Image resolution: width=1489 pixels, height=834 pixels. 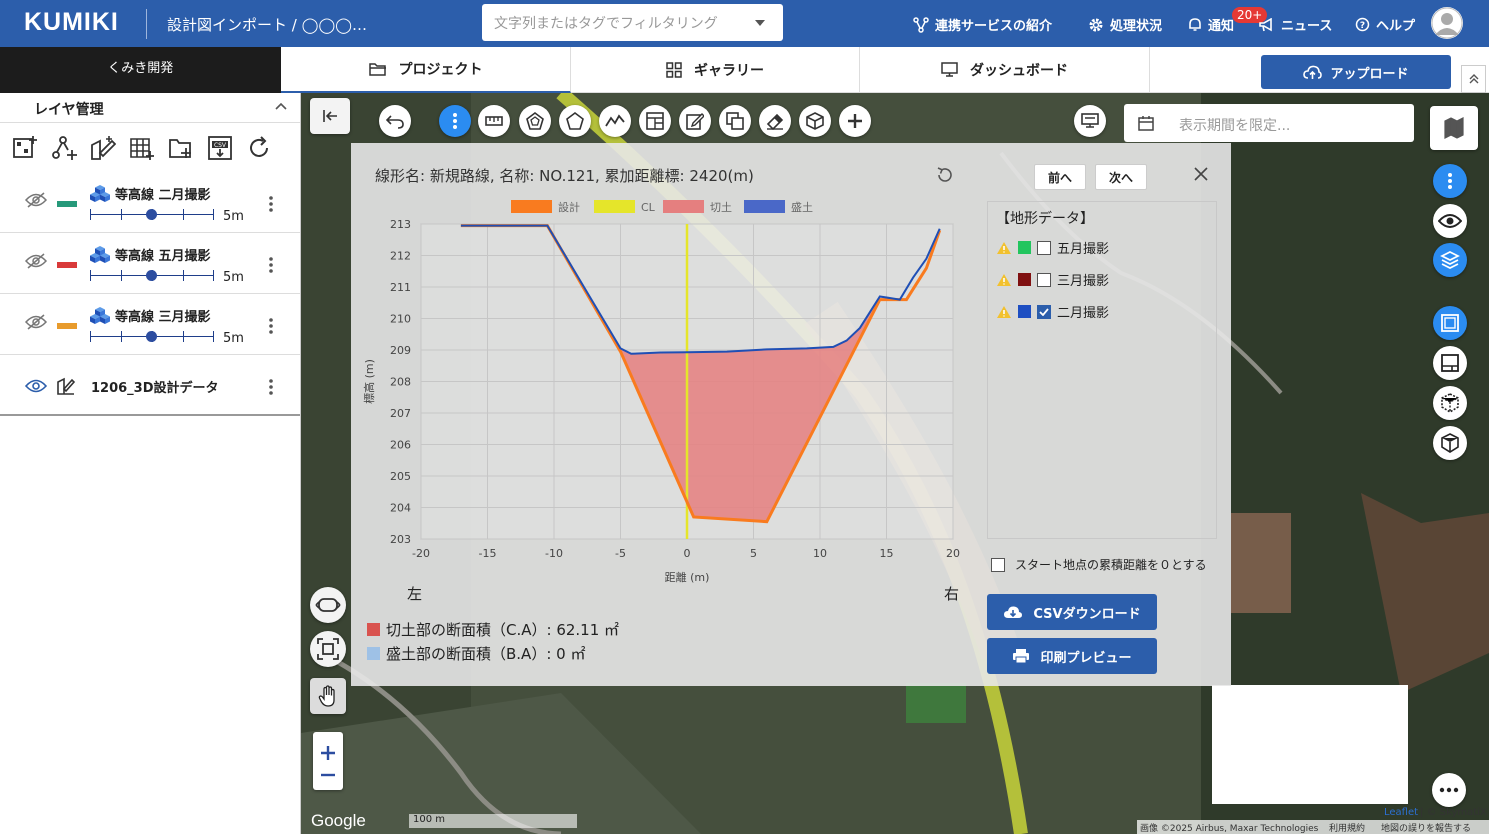 I want to click on tag-filter-select: 文字列またはタグでフィルタリング, so click(x=632, y=22).